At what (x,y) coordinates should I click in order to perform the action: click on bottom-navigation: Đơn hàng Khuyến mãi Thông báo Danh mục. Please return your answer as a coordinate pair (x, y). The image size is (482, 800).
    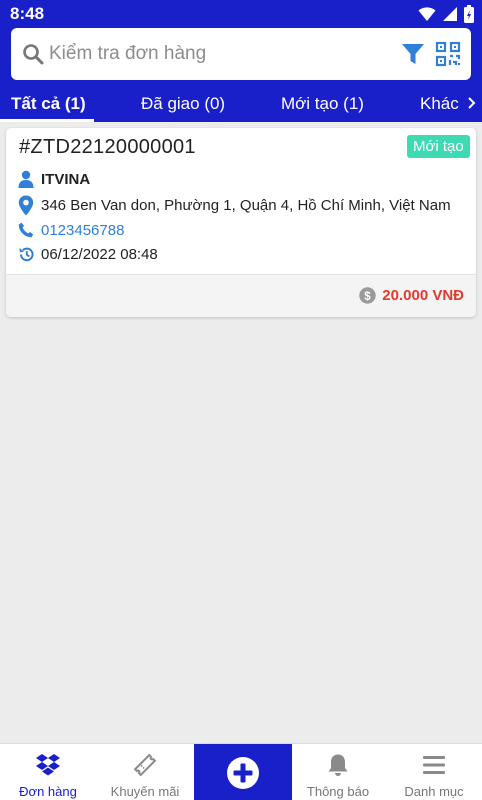
    Looking at the image, I should click on (241, 771).